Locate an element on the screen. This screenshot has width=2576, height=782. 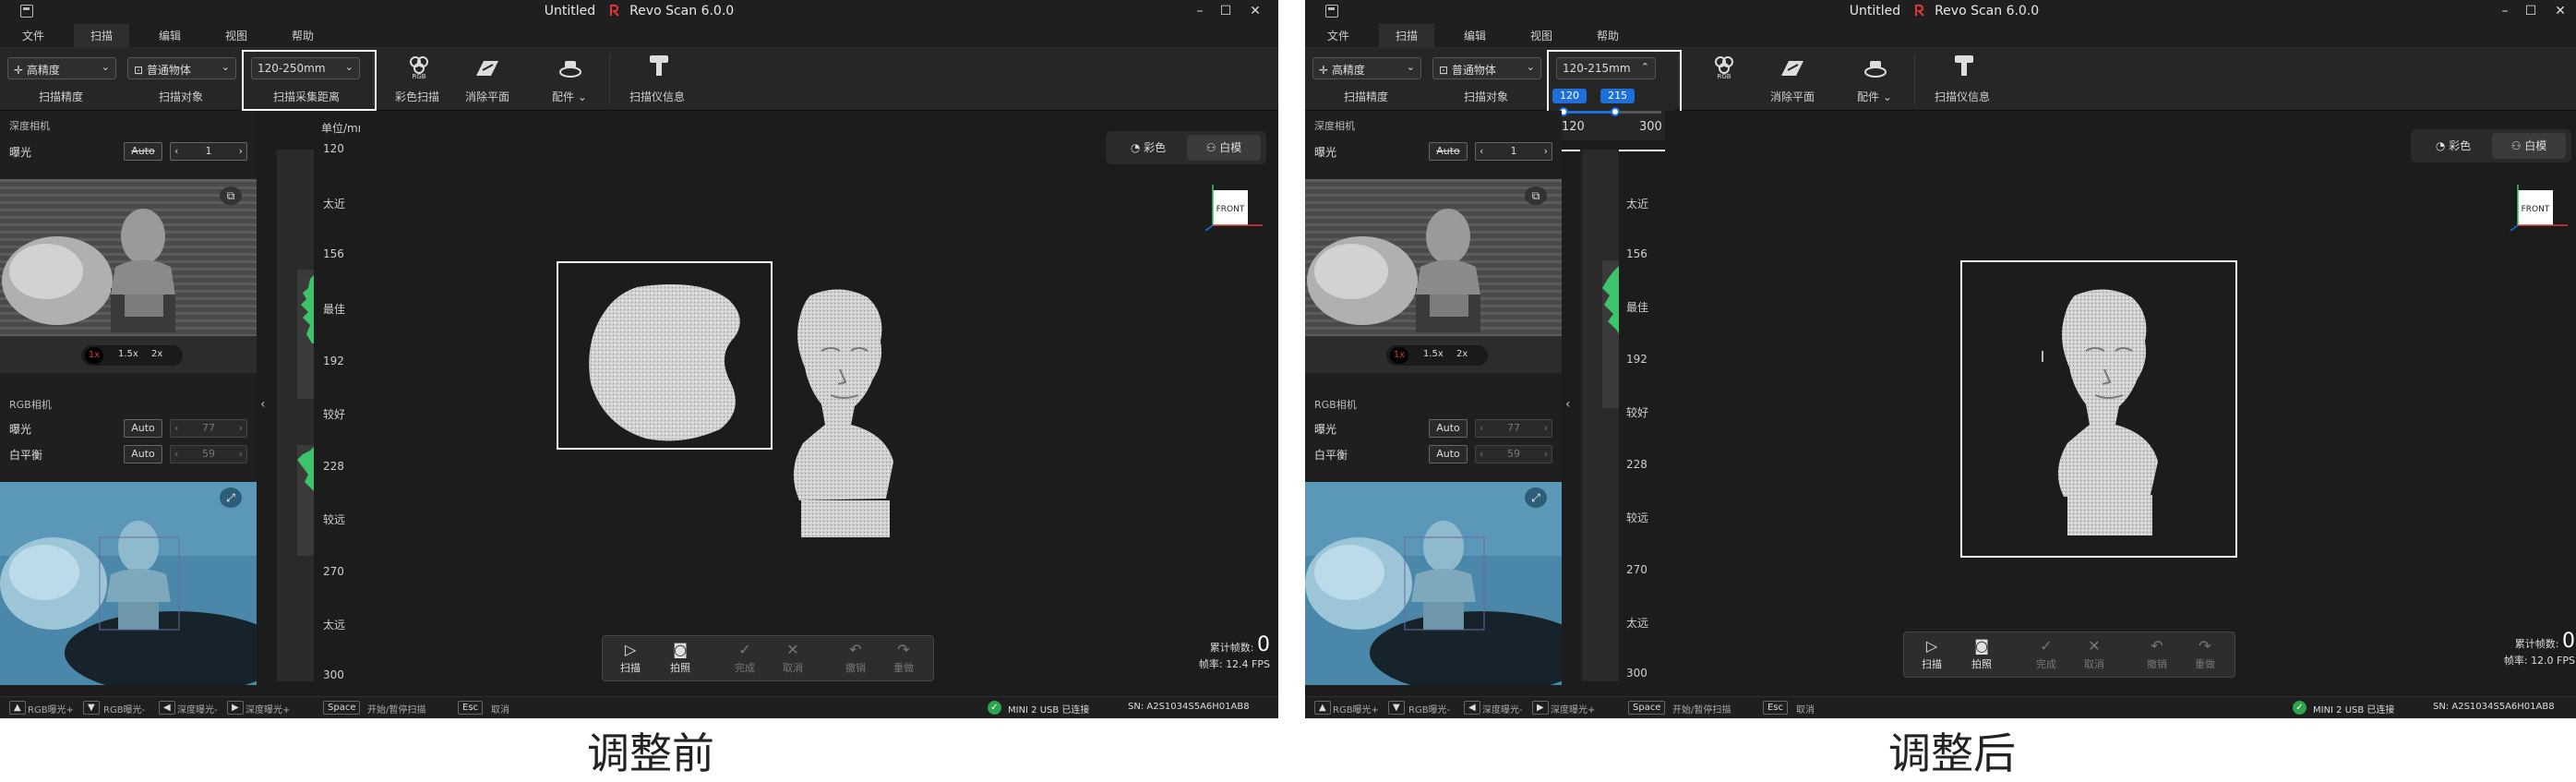
white-mode-icon: ⚇ is located at coordinates (1211, 147).